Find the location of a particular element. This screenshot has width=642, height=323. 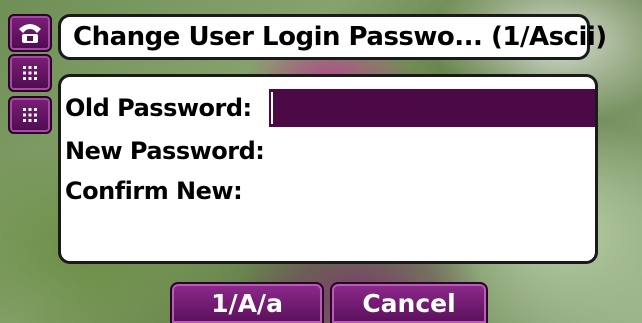

phone-handset-icon is located at coordinates (30, 33).